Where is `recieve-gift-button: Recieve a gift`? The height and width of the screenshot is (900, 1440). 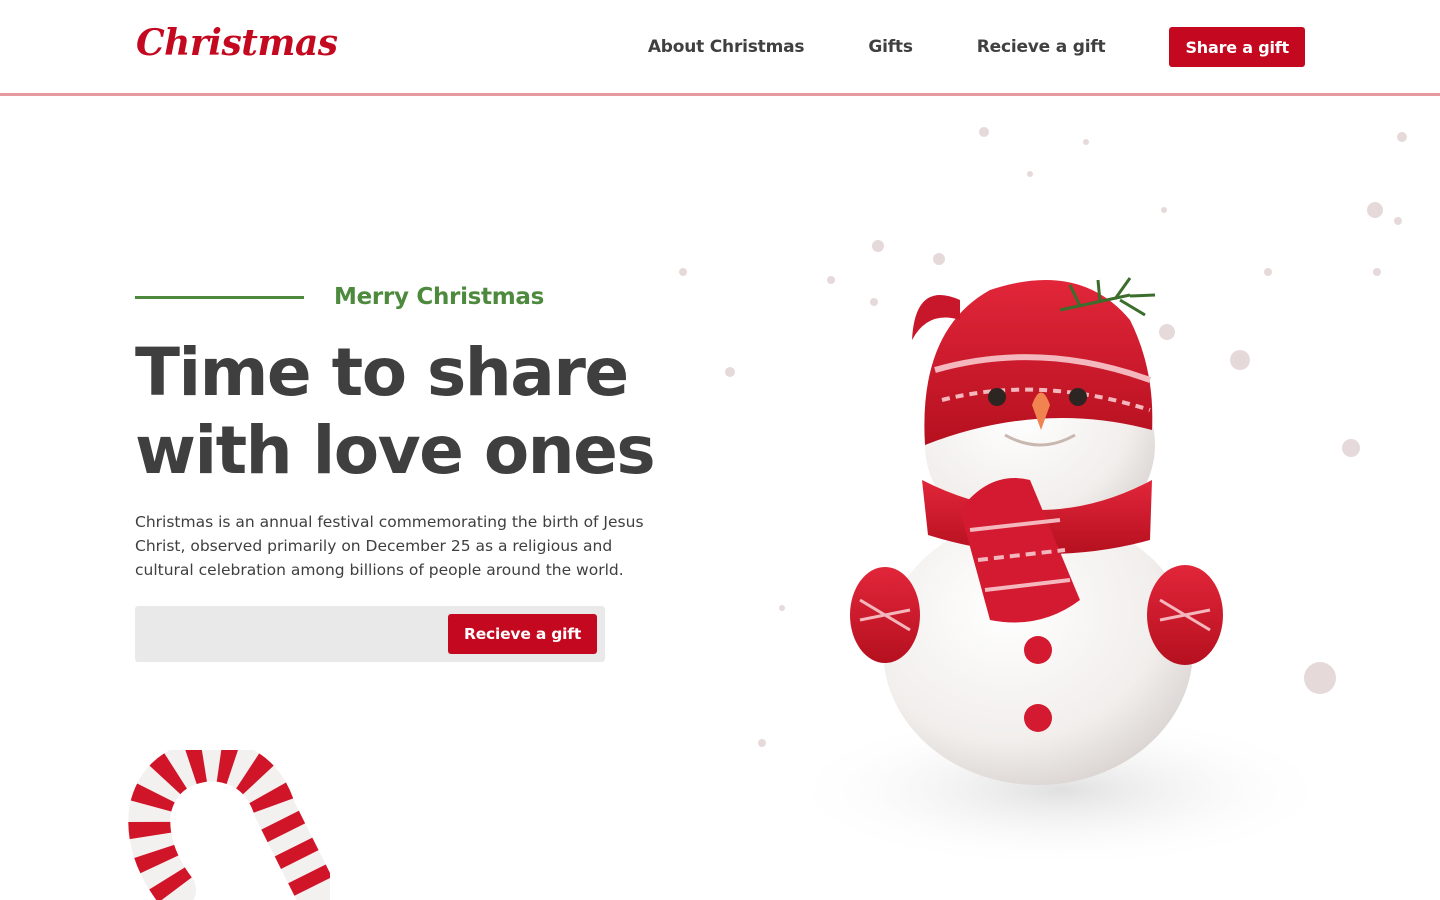
recieve-gift-button: Recieve a gift is located at coordinates (522, 634).